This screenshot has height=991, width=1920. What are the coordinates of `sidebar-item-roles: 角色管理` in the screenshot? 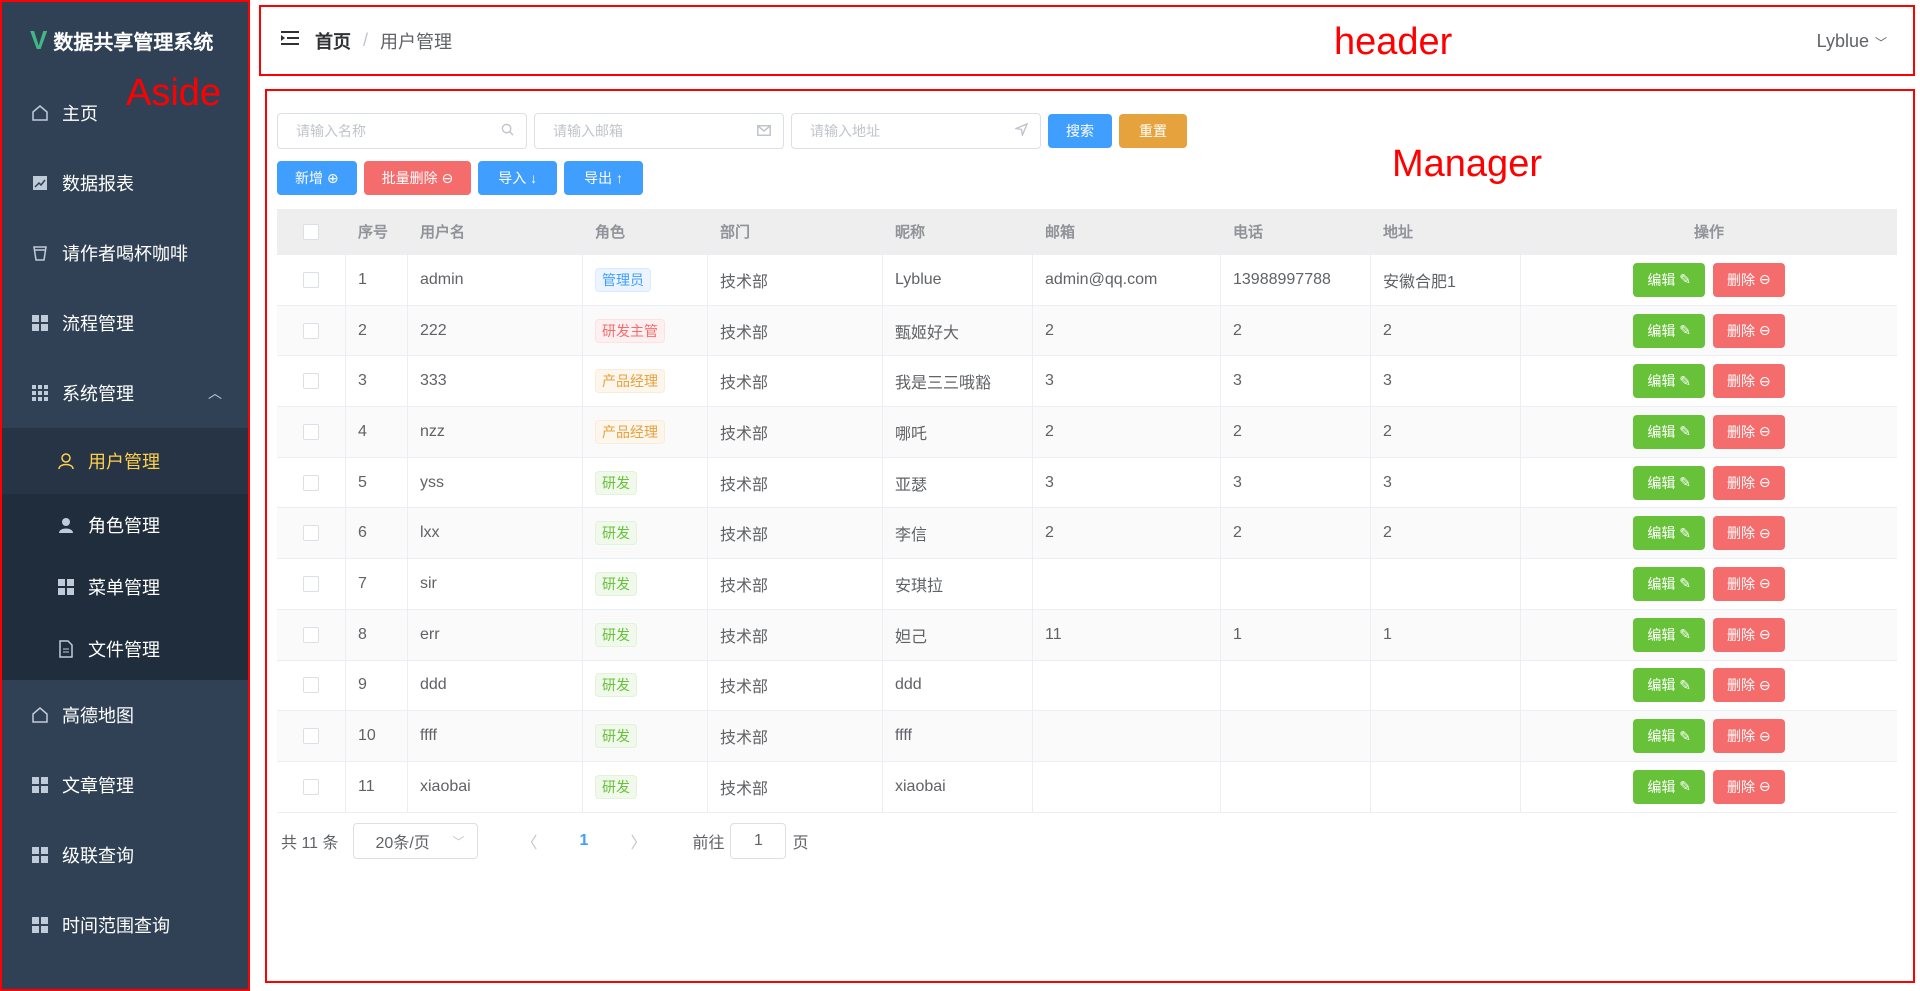 It's located at (125, 525).